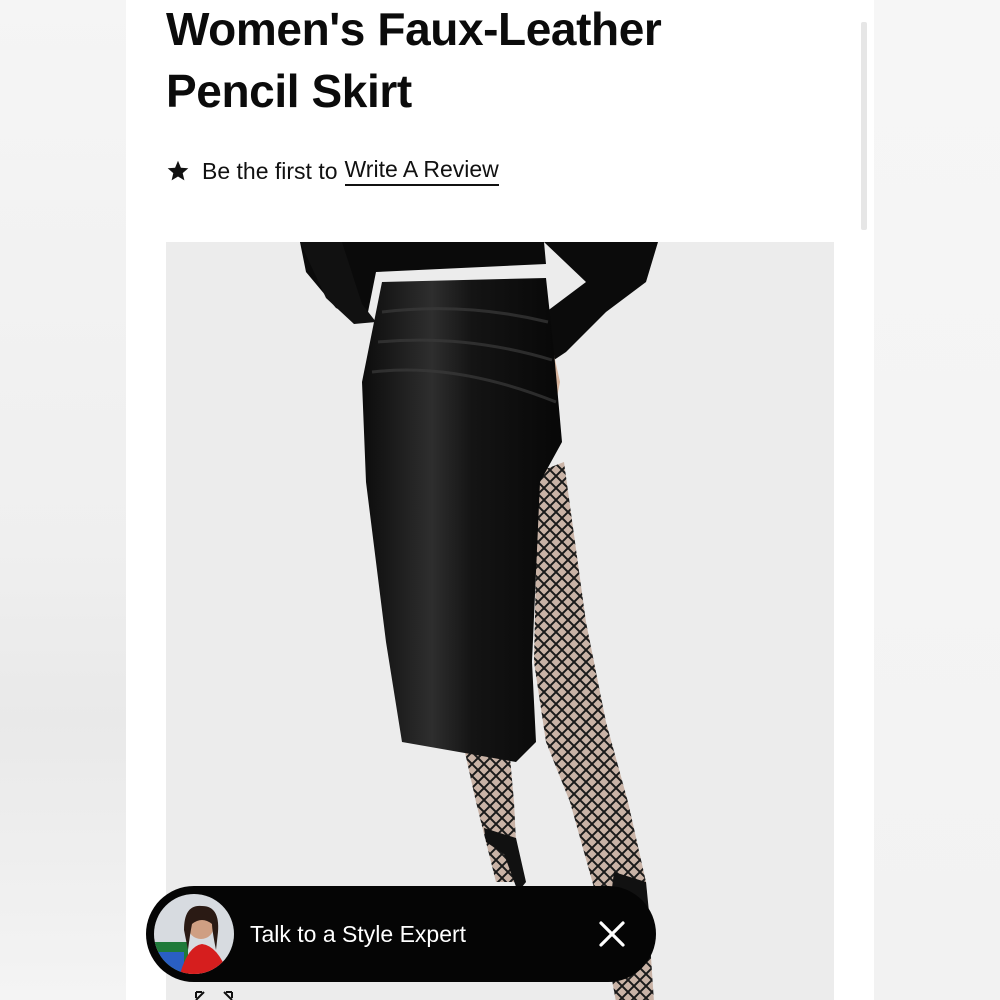 The height and width of the screenshot is (1000, 1000). Describe the element at coordinates (194, 934) in the screenshot. I see `avatar` at that location.